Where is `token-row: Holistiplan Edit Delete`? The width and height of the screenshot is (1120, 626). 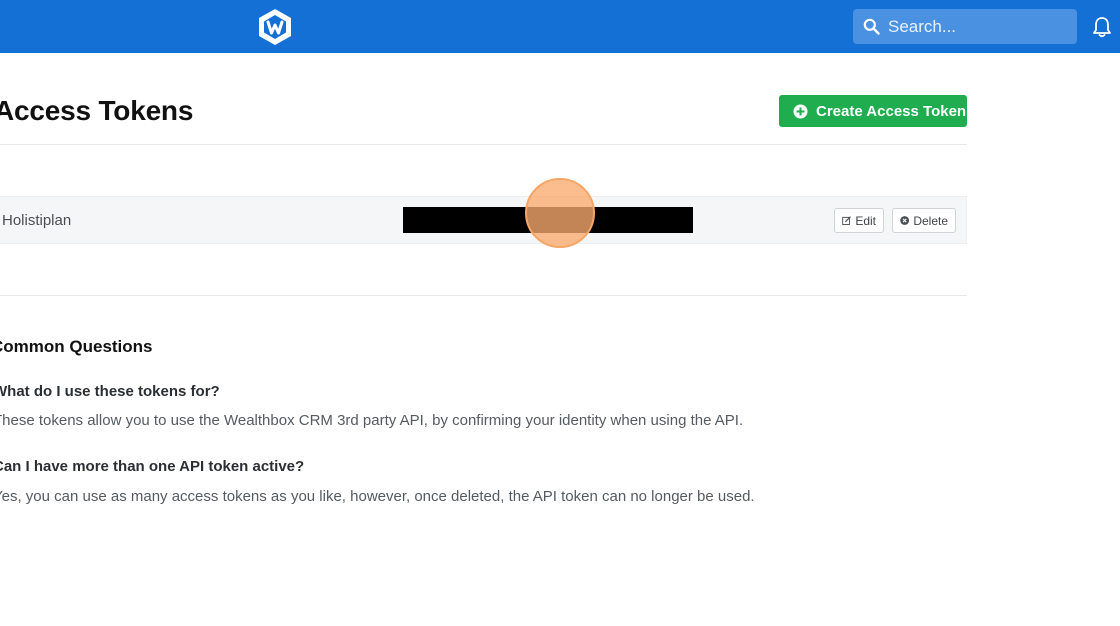 token-row: Holistiplan Edit Delete is located at coordinates (483, 220).